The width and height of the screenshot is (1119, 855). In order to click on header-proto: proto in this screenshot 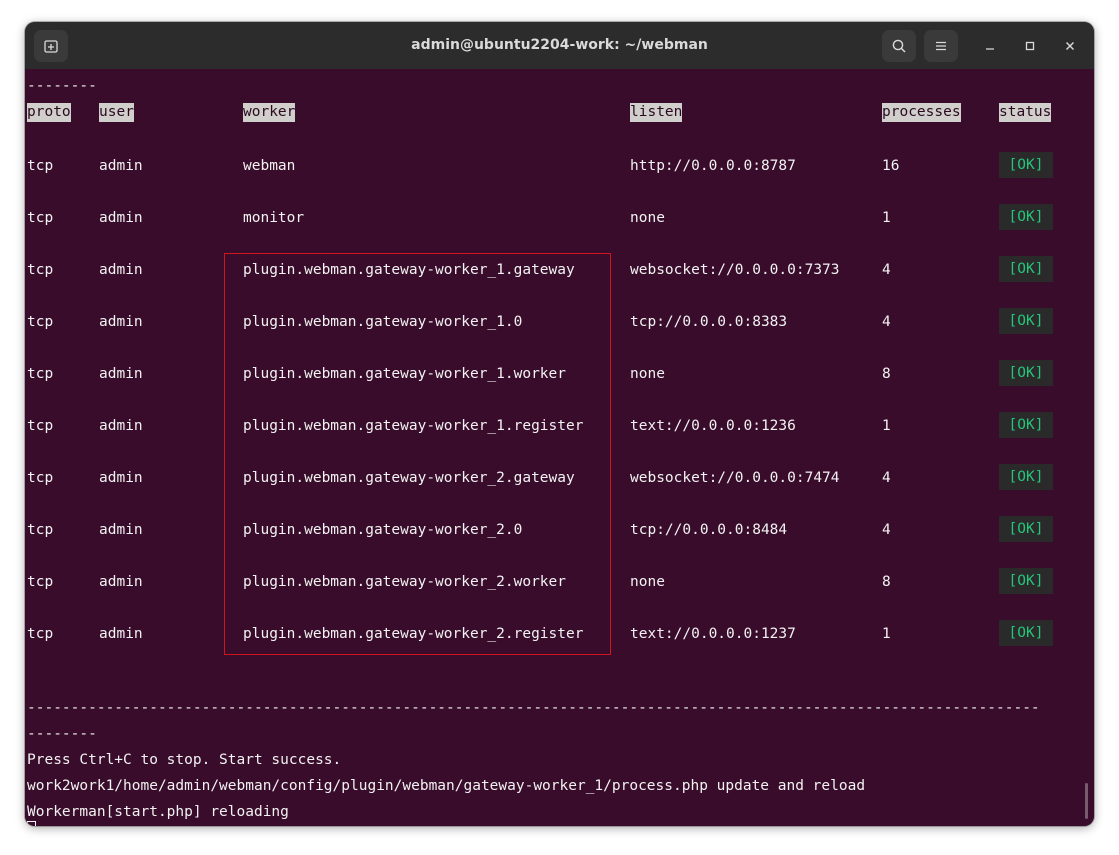, I will do `click(49, 112)`.